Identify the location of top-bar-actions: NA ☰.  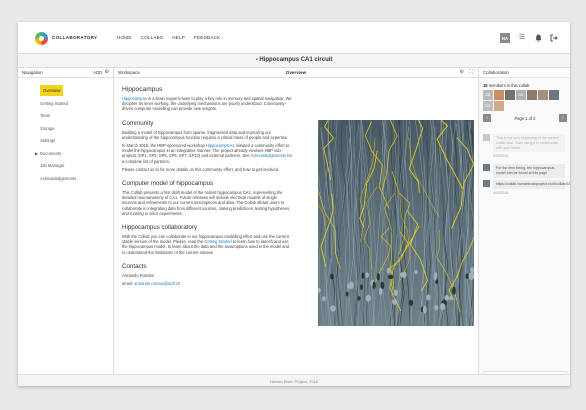
(529, 38).